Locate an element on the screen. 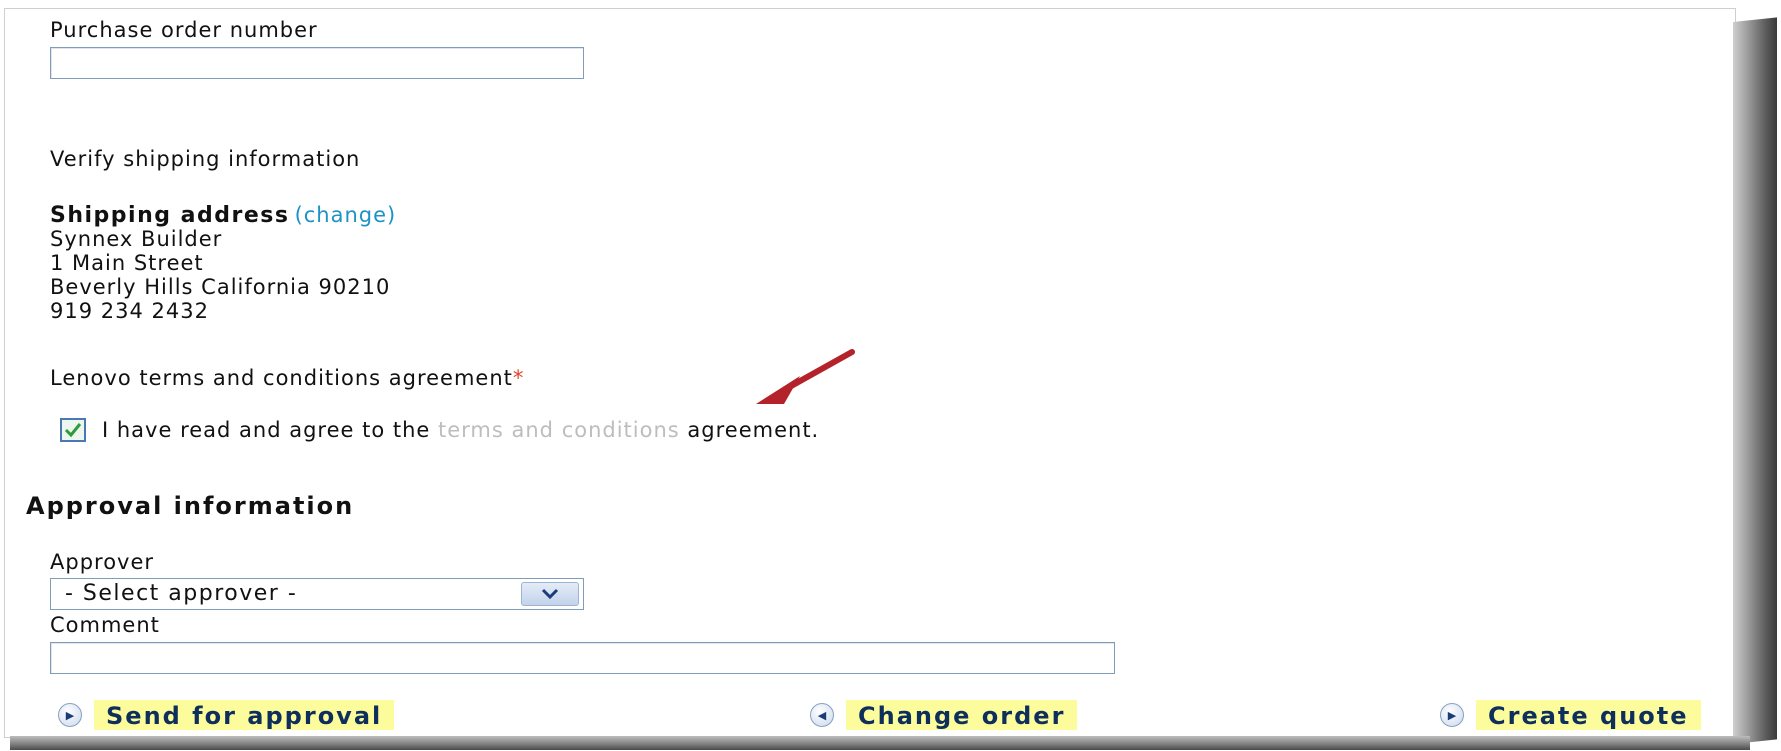 The width and height of the screenshot is (1781, 751). approver-select: - Select approver - is located at coordinates (317, 594).